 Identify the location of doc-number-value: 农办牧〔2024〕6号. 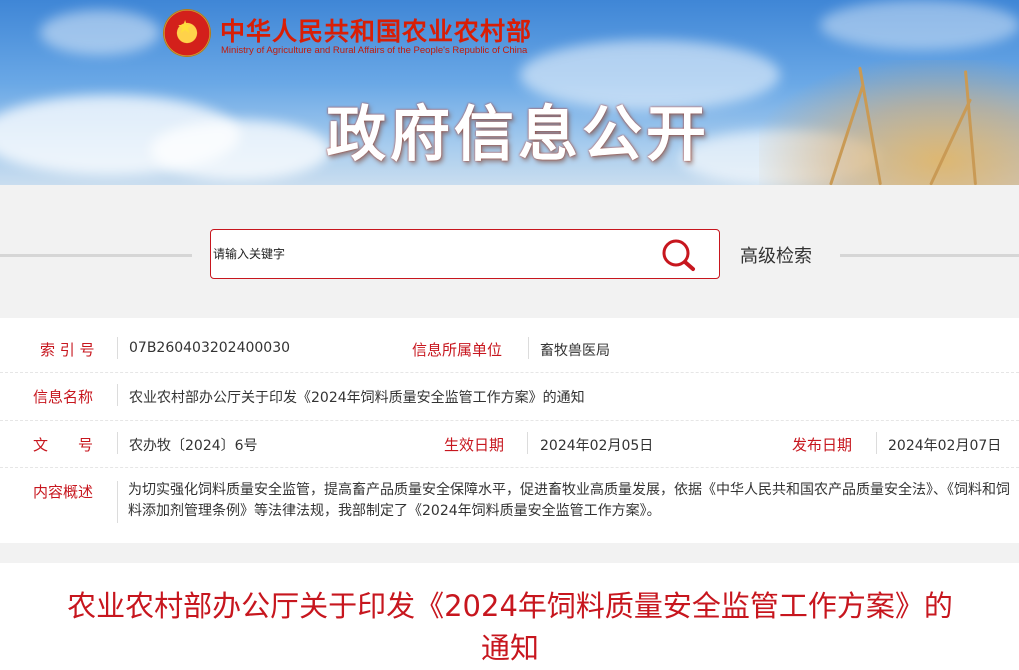
(193, 446).